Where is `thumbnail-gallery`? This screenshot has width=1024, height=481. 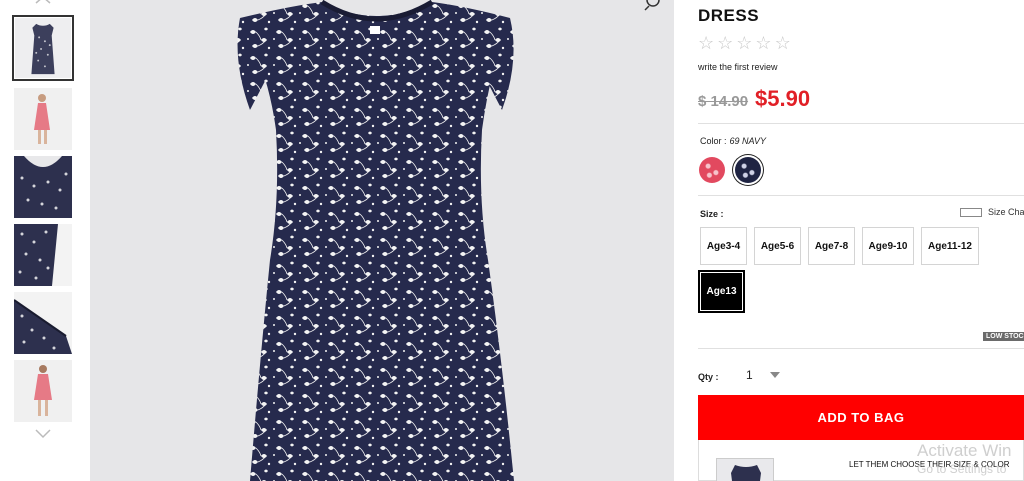
thumbnail-gallery is located at coordinates (44, 240).